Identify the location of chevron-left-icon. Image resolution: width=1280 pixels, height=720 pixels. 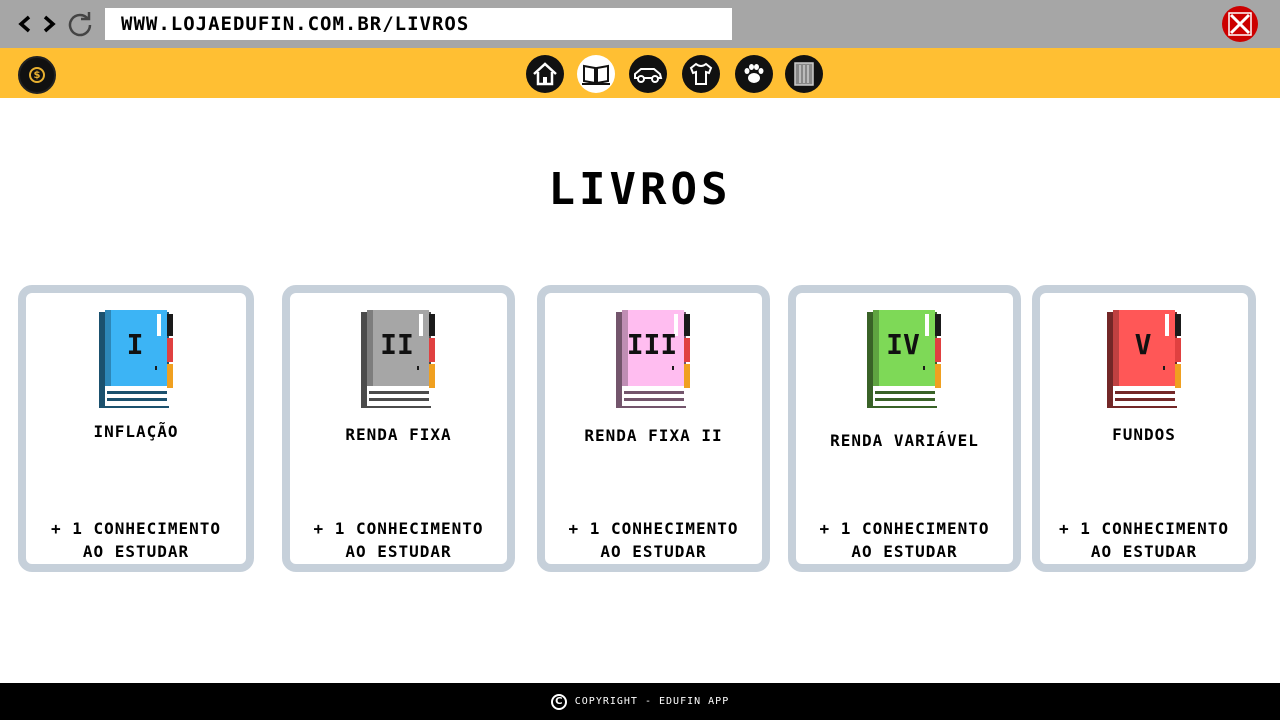
(24, 24).